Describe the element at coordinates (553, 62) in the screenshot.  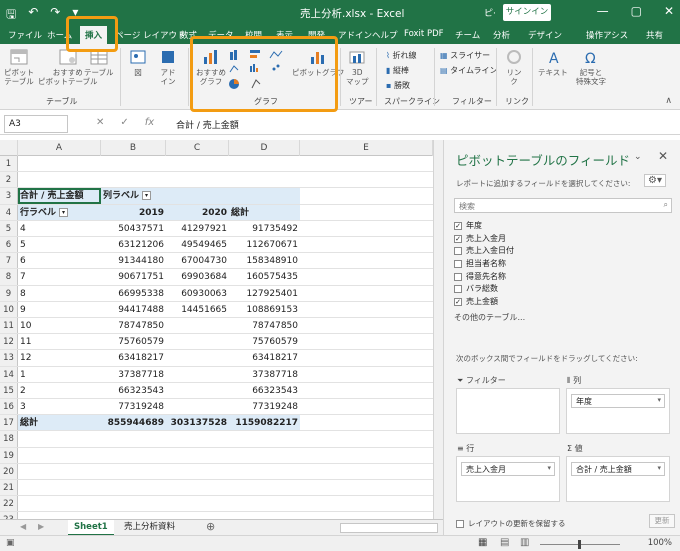
I see `text-button: A テキスト` at that location.